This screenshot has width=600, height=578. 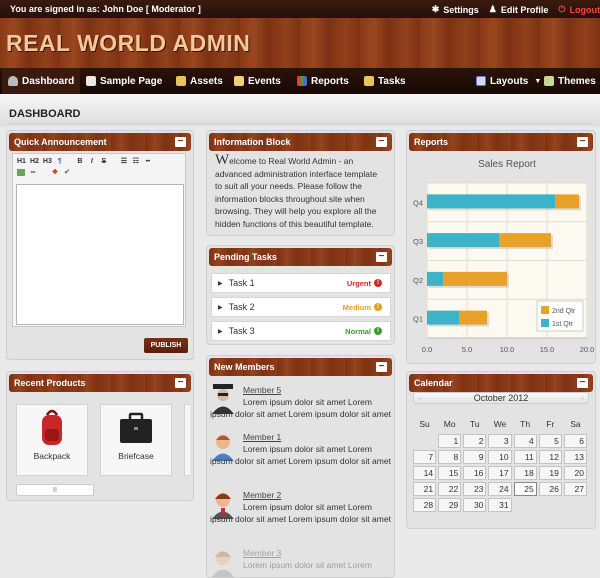 What do you see at coordinates (148, 161) in the screenshot?
I see `horizontal-rule-icon: ┅` at bounding box center [148, 161].